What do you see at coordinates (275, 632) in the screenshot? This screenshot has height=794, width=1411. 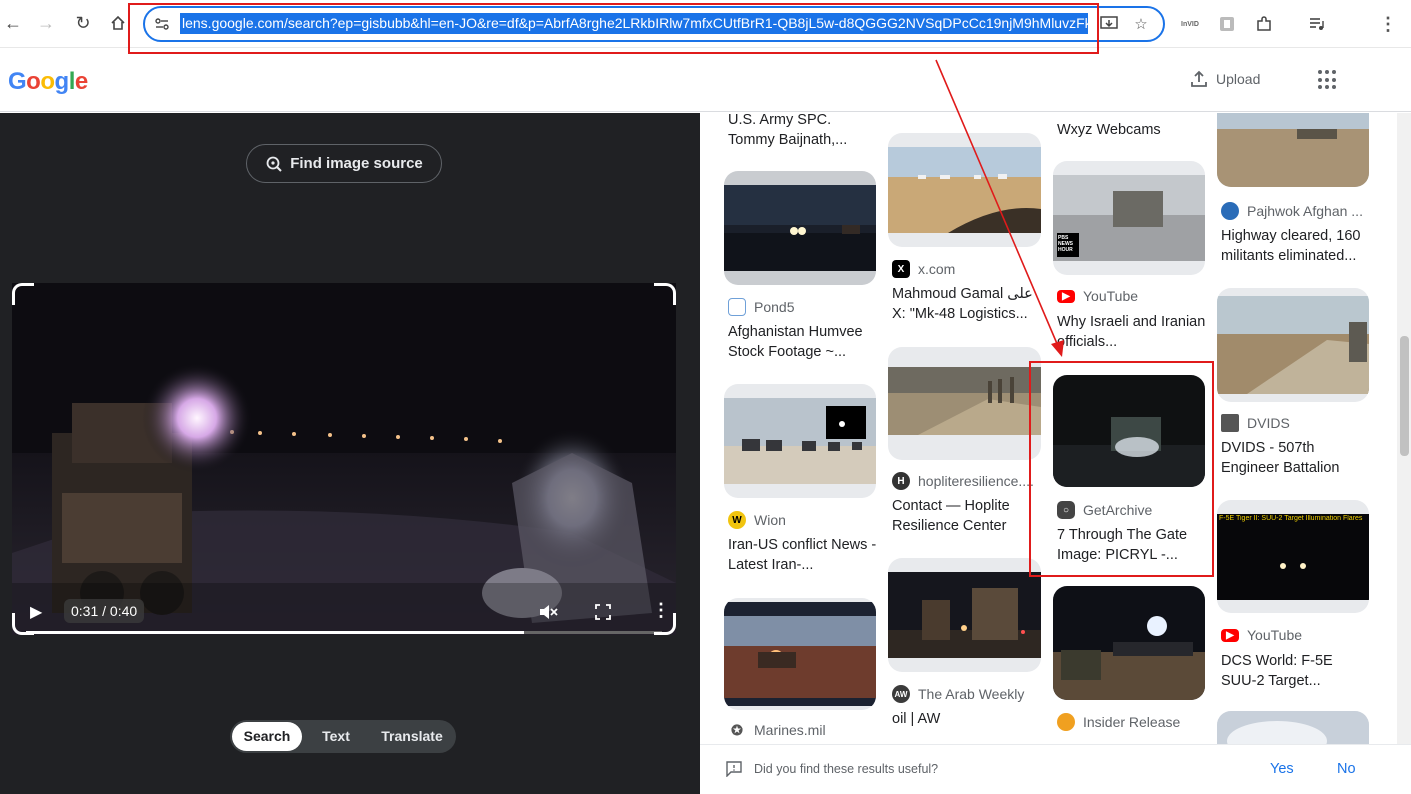 I see `video-progress-fill` at bounding box center [275, 632].